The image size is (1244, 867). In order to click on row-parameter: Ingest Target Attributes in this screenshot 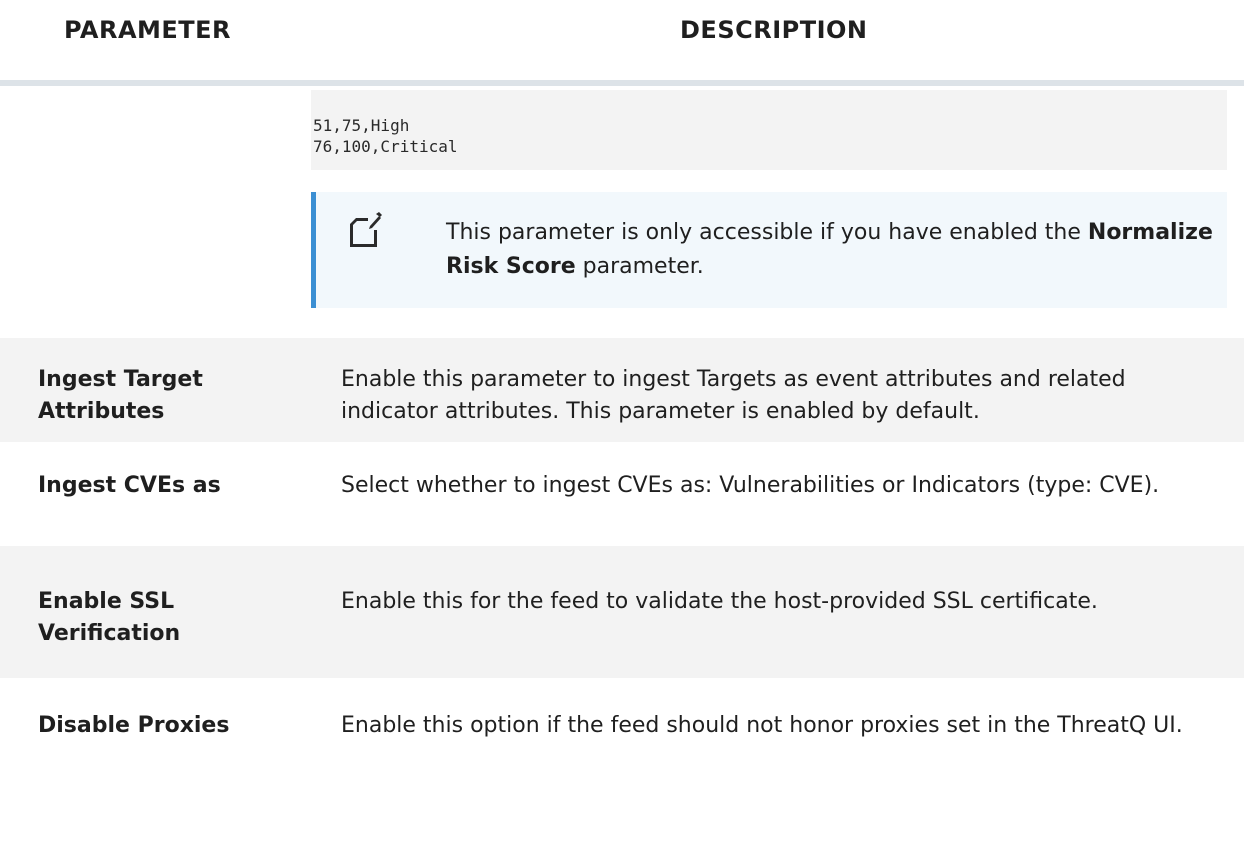, I will do `click(120, 395)`.